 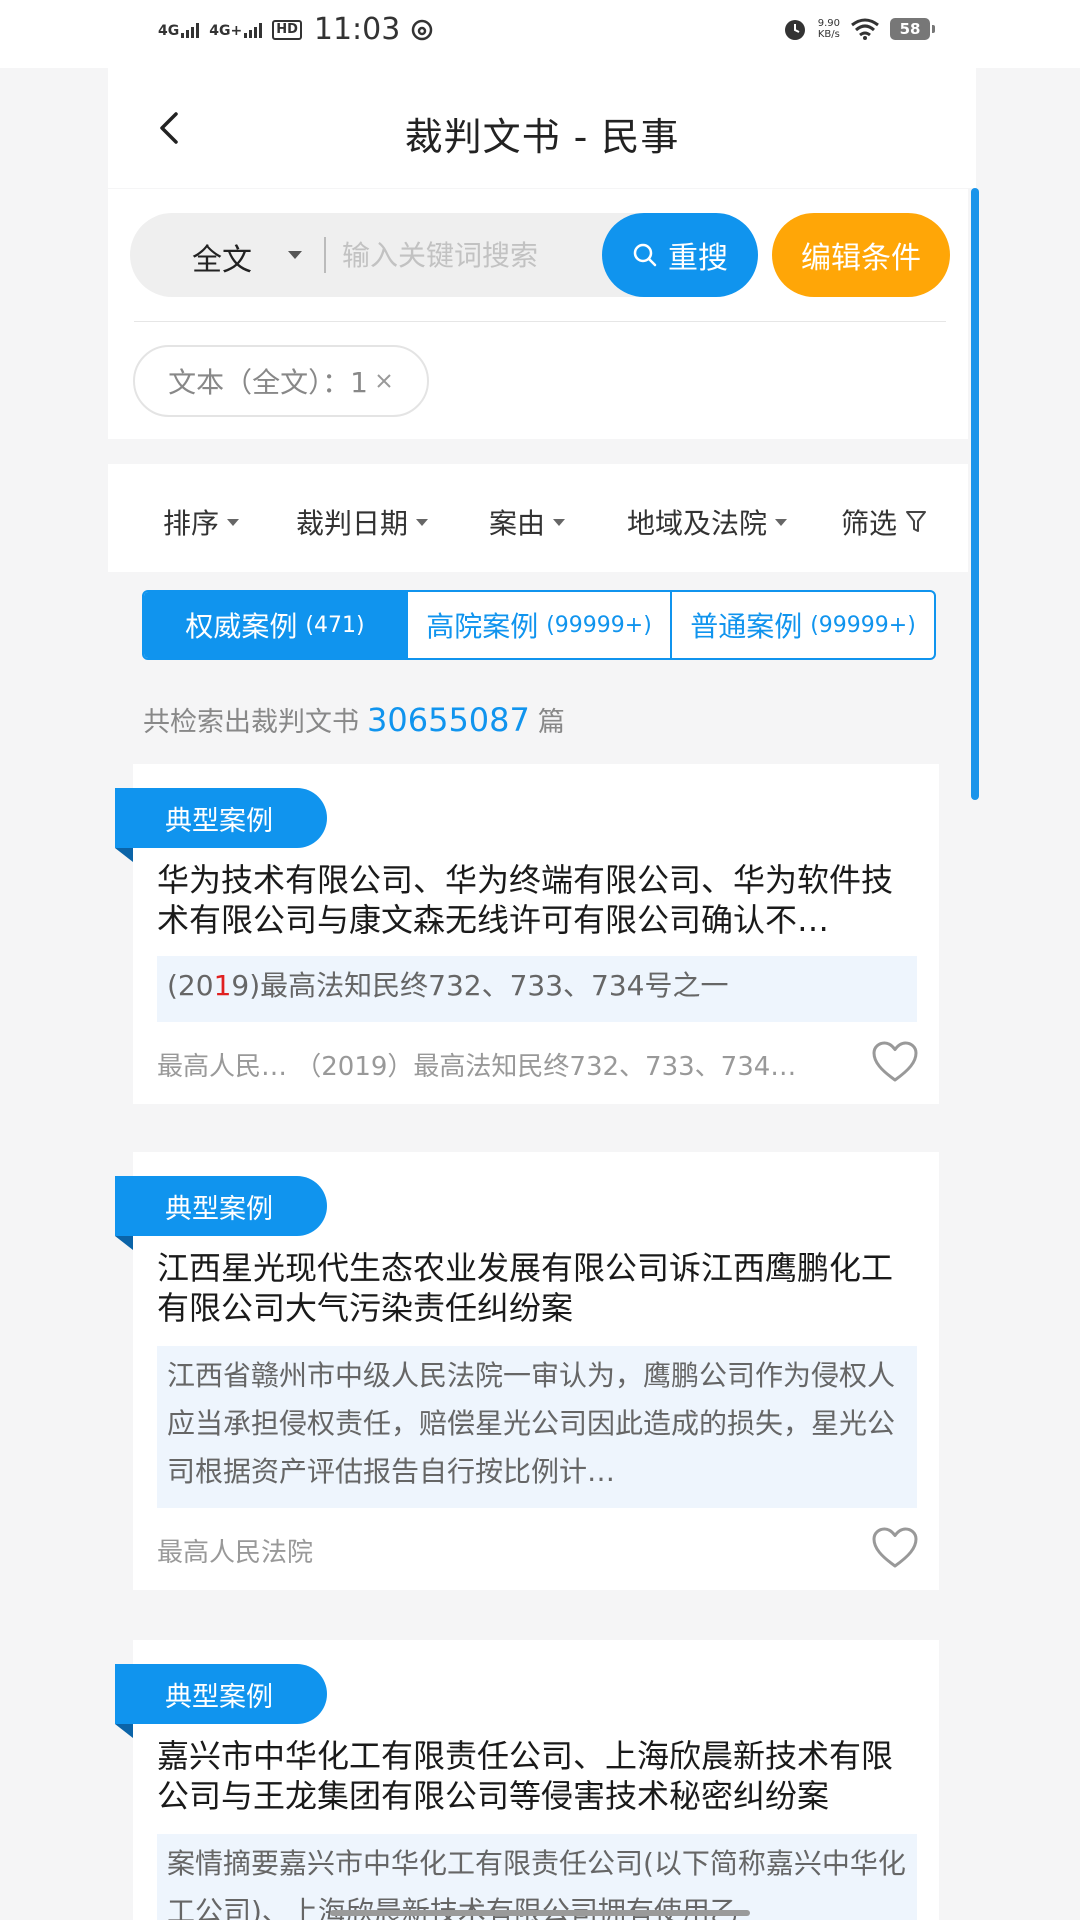 I want to click on alarm-icon, so click(x=794, y=30).